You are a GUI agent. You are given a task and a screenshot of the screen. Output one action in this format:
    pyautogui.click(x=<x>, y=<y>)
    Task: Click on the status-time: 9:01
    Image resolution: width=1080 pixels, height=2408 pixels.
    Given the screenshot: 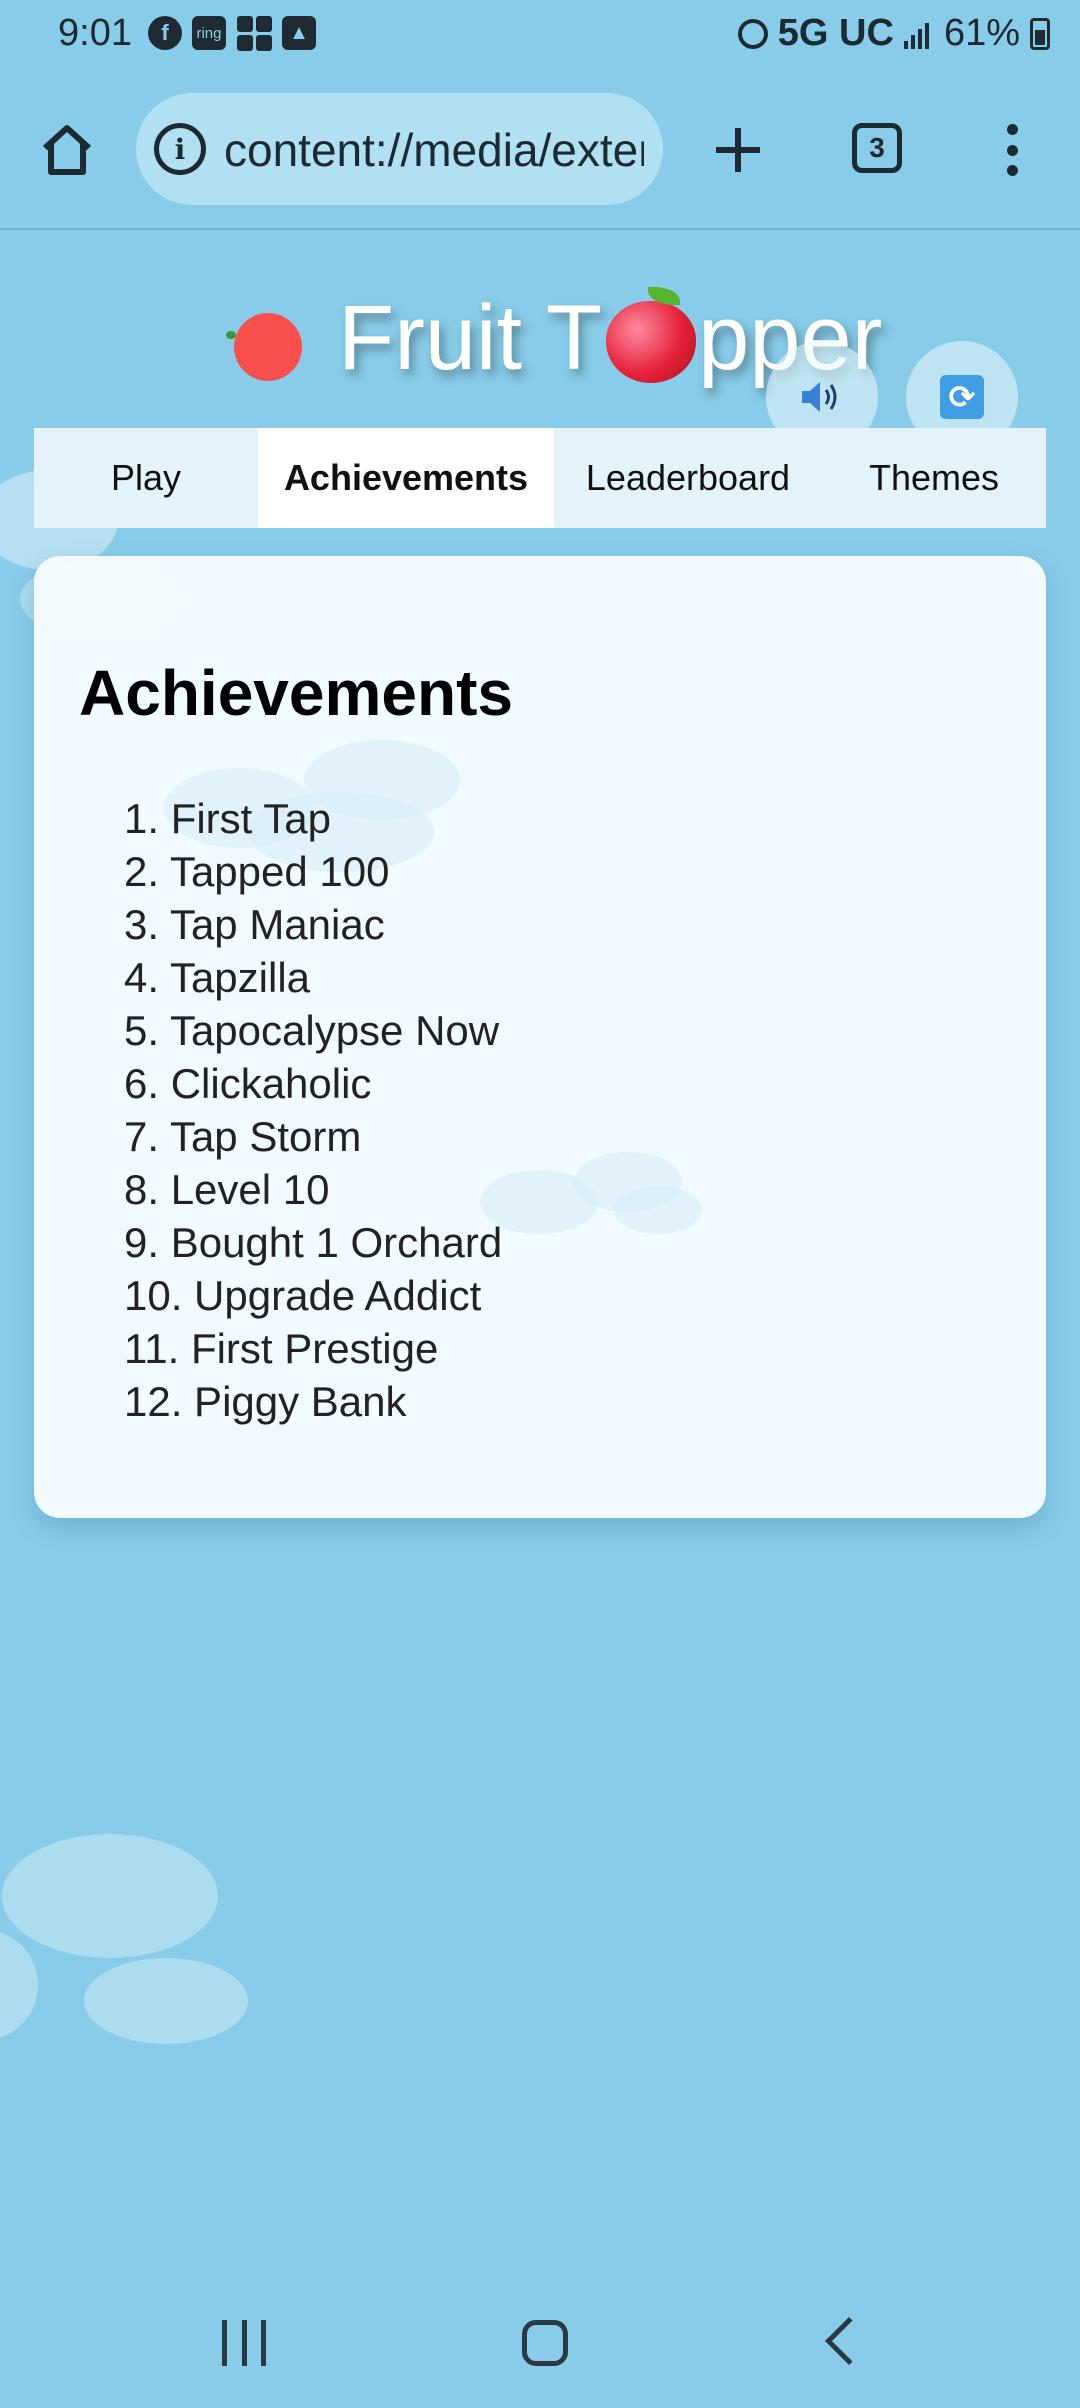 What is the action you would take?
    pyautogui.click(x=95, y=33)
    